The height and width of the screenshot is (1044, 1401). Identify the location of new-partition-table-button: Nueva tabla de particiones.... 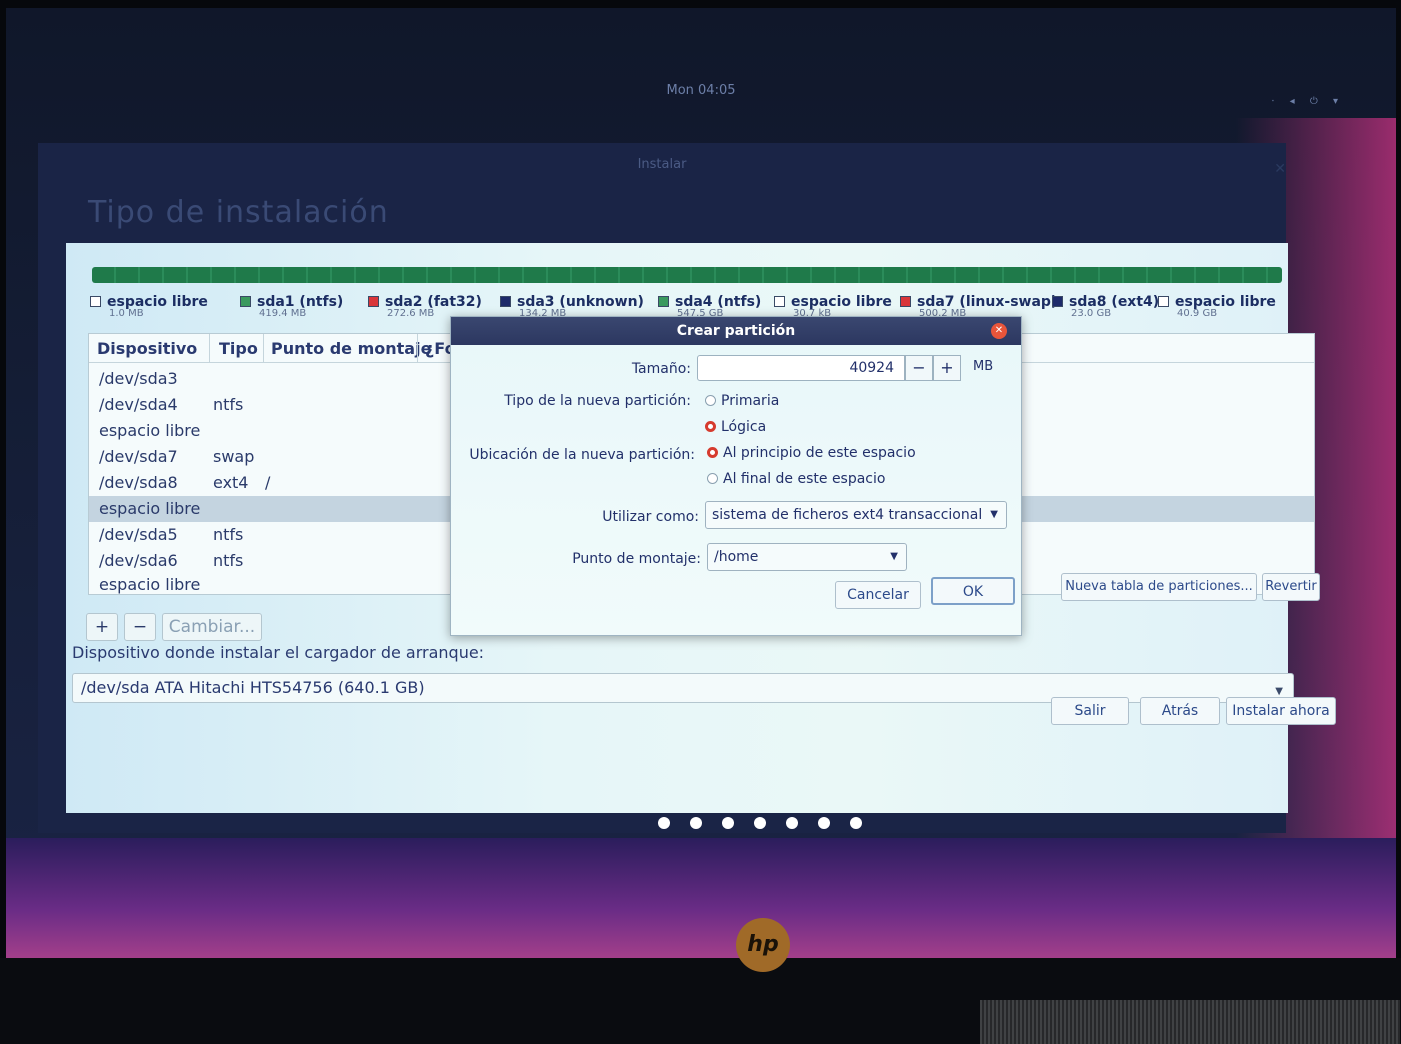
(1159, 587).